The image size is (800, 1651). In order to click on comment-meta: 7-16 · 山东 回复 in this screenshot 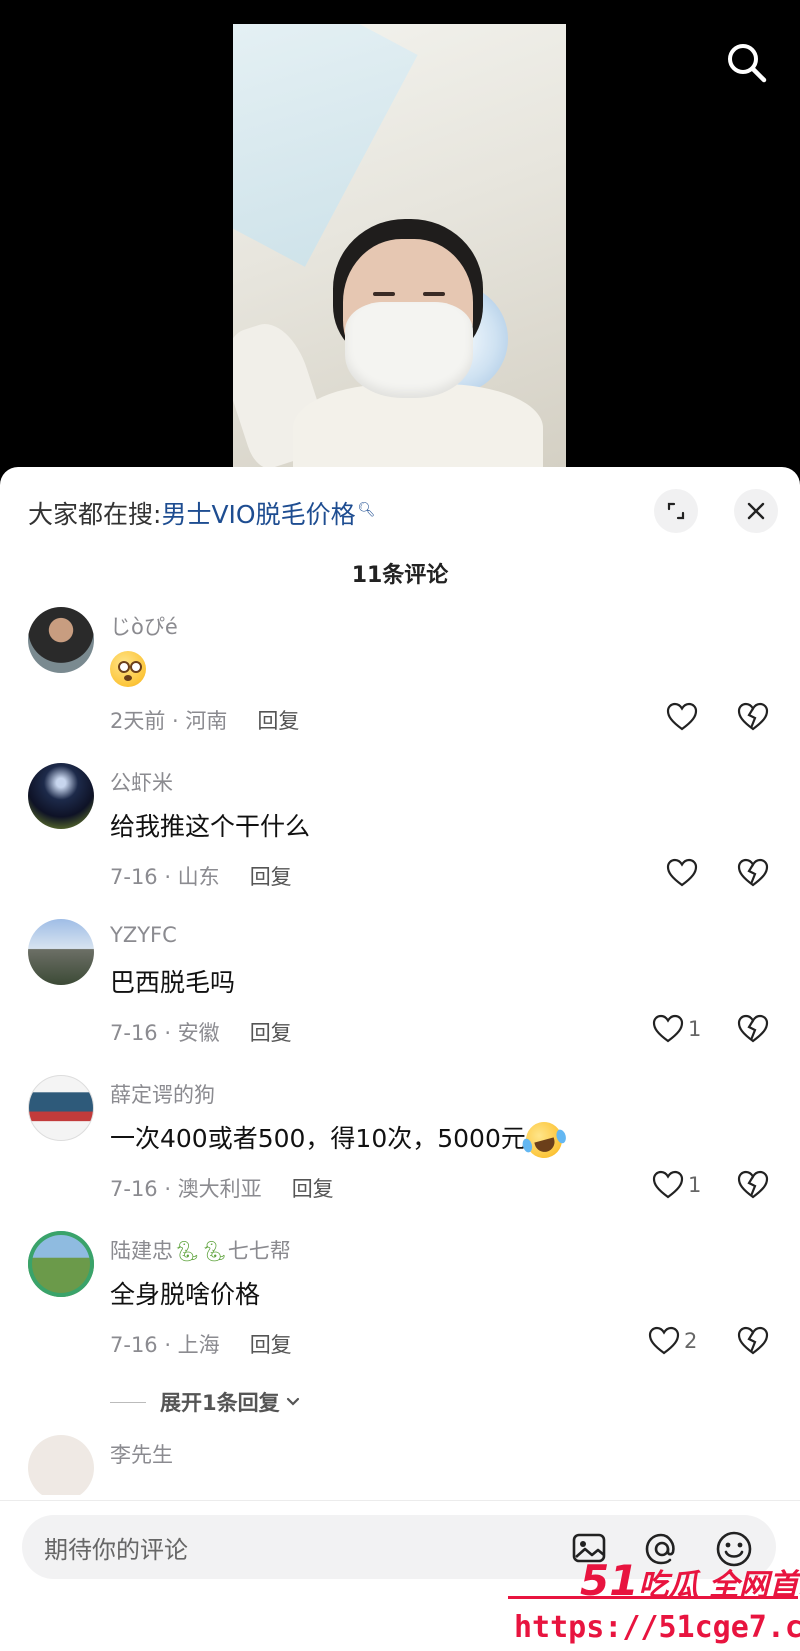, I will do `click(201, 876)`.